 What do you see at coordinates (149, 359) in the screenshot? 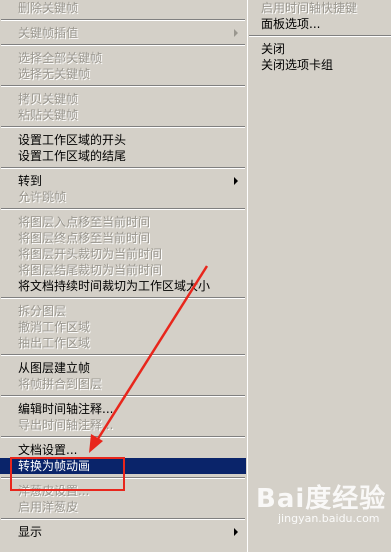
I see `annotation-arrow` at bounding box center [149, 359].